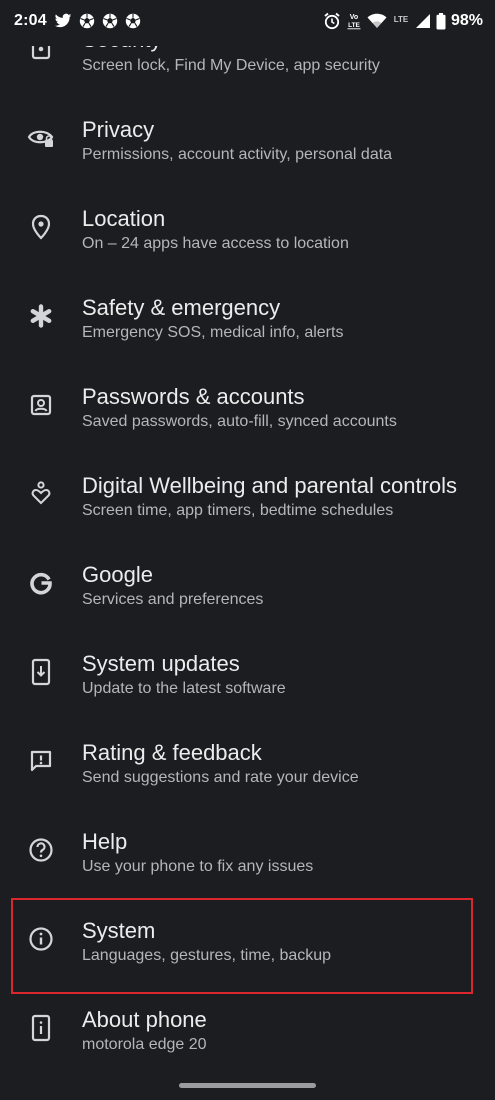 This screenshot has height=1100, width=495. I want to click on status-time: 2:04, so click(30, 20).